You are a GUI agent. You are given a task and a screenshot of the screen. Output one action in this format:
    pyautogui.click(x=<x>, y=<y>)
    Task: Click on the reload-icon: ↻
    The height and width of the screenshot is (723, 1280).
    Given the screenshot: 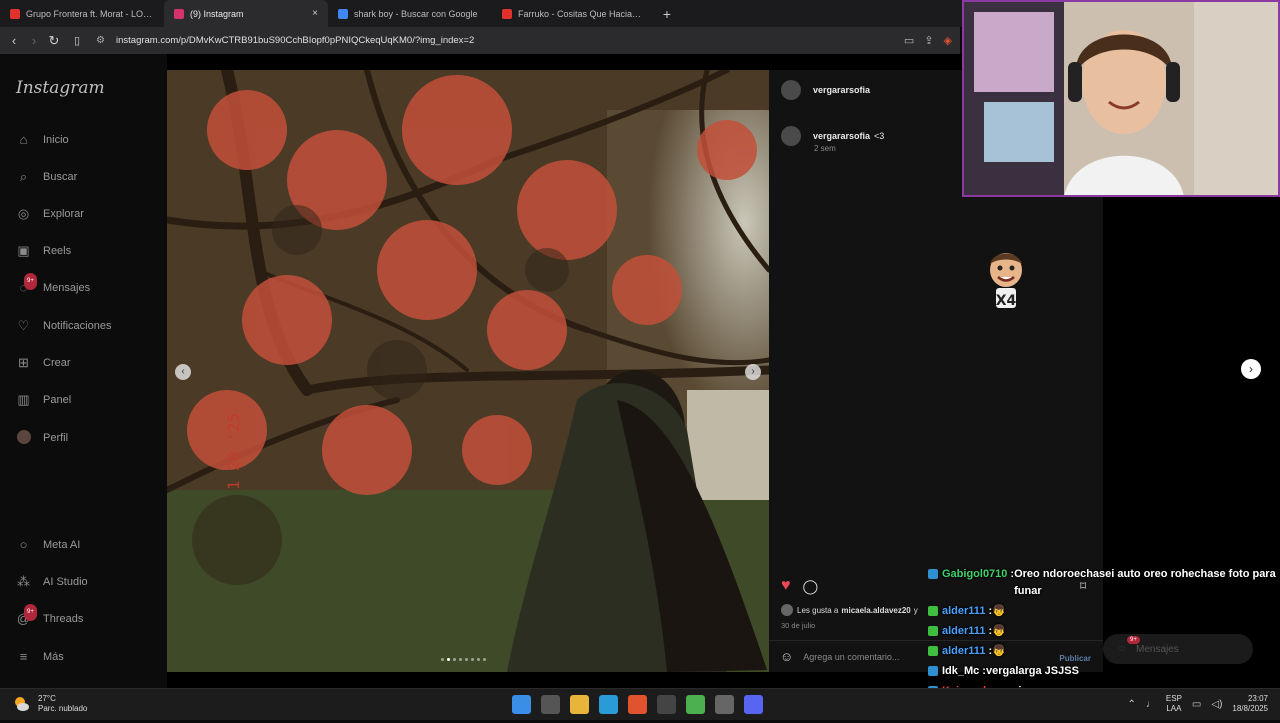 What is the action you would take?
    pyautogui.click(x=54, y=41)
    